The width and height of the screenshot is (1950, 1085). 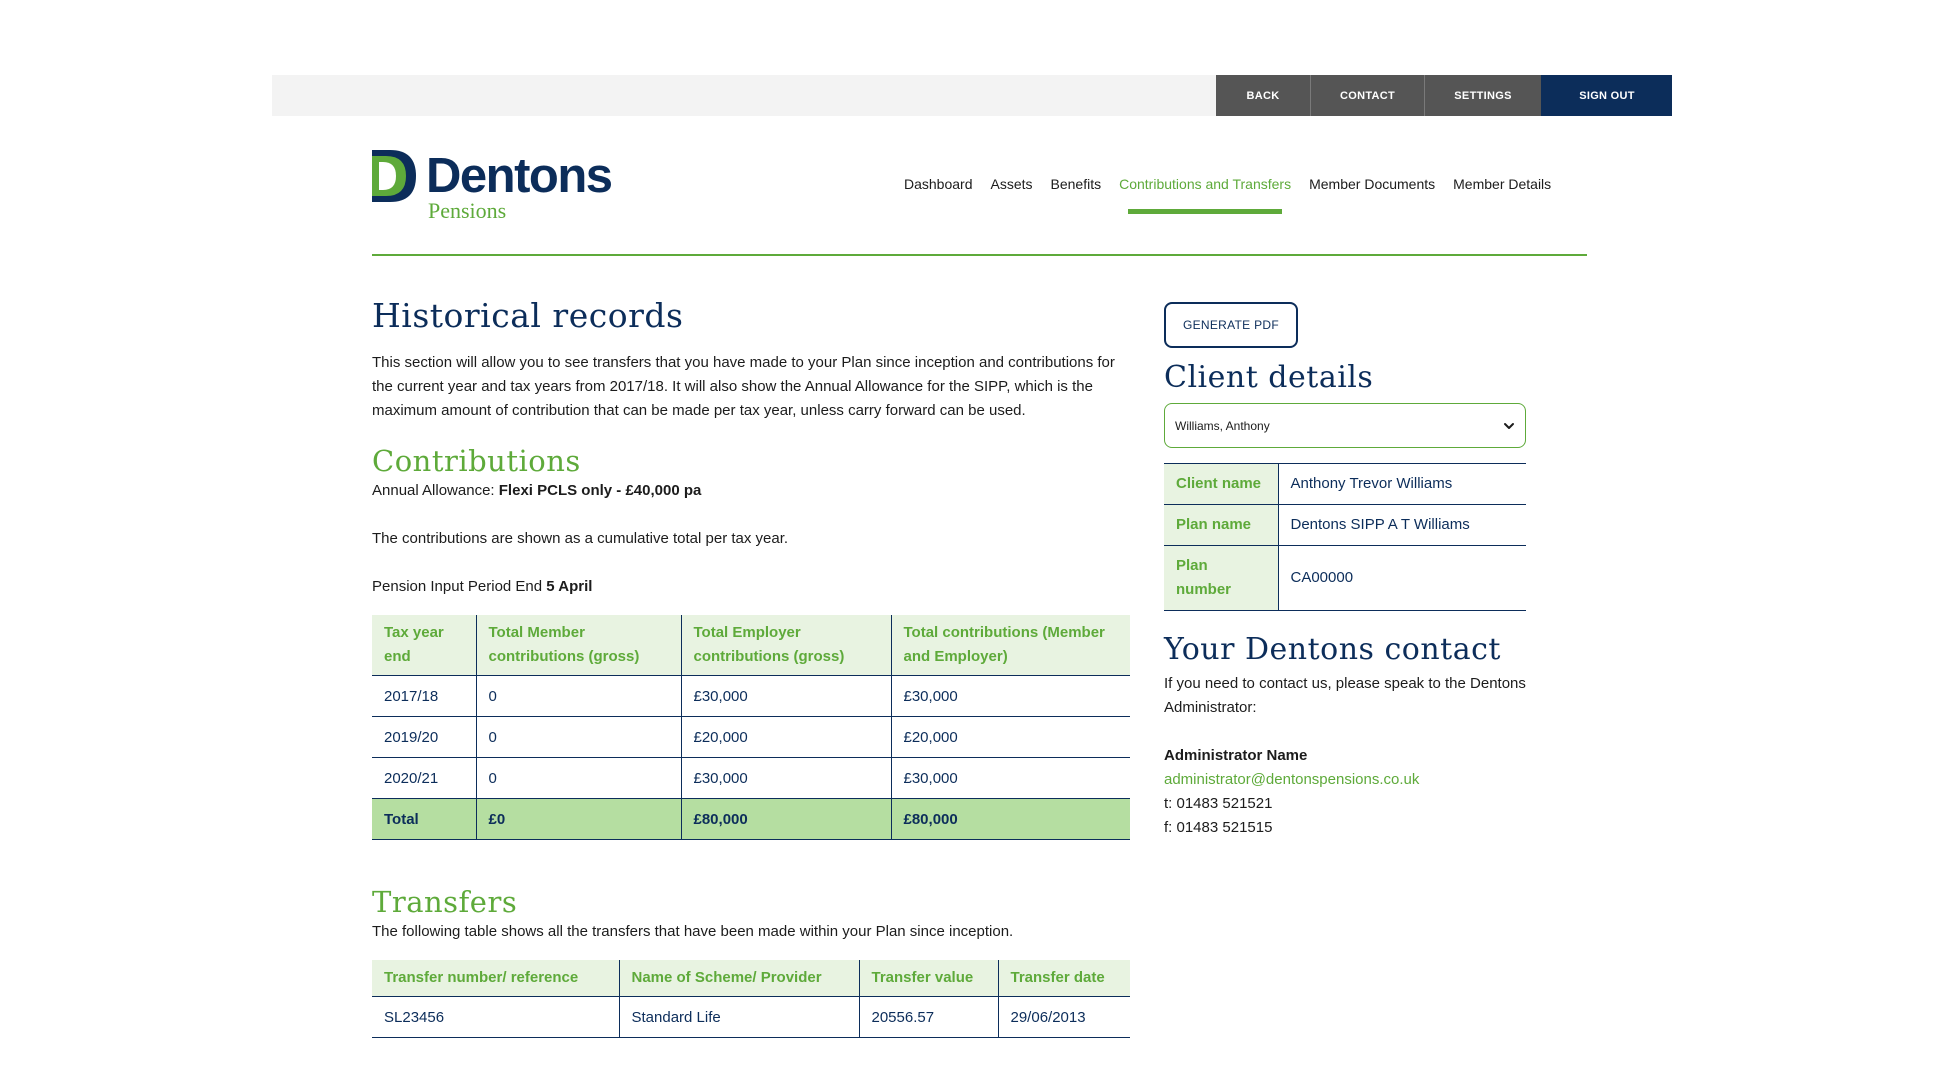 I want to click on top-utility-nav: BACK CONTACT SETTINGS SIGN OUT, so click(x=1444, y=95).